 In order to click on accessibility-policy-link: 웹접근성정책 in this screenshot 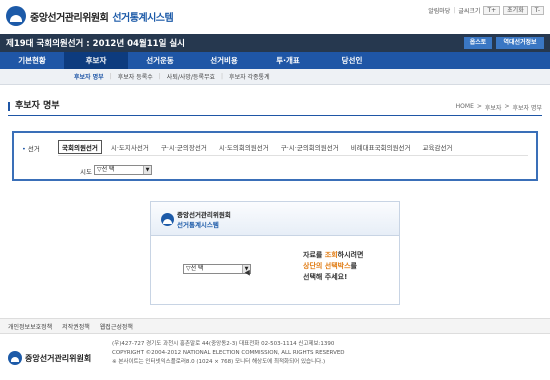, I will do `click(116, 326)`.